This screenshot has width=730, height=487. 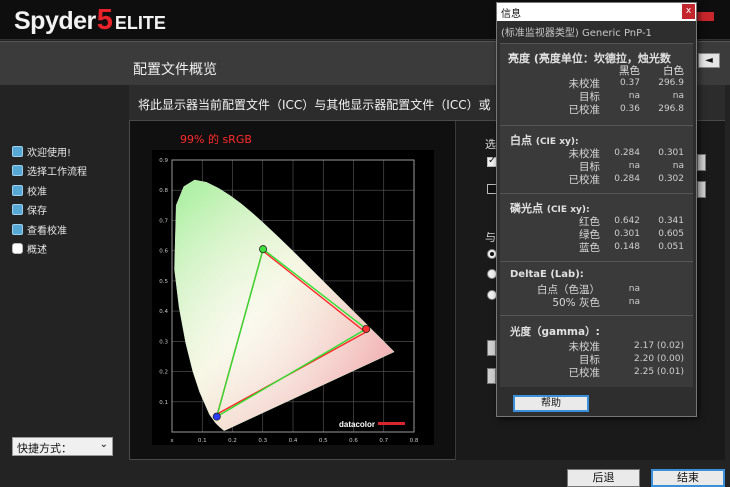 What do you see at coordinates (293, 441) in the screenshot?
I see `x-tick-label: 0.4` at bounding box center [293, 441].